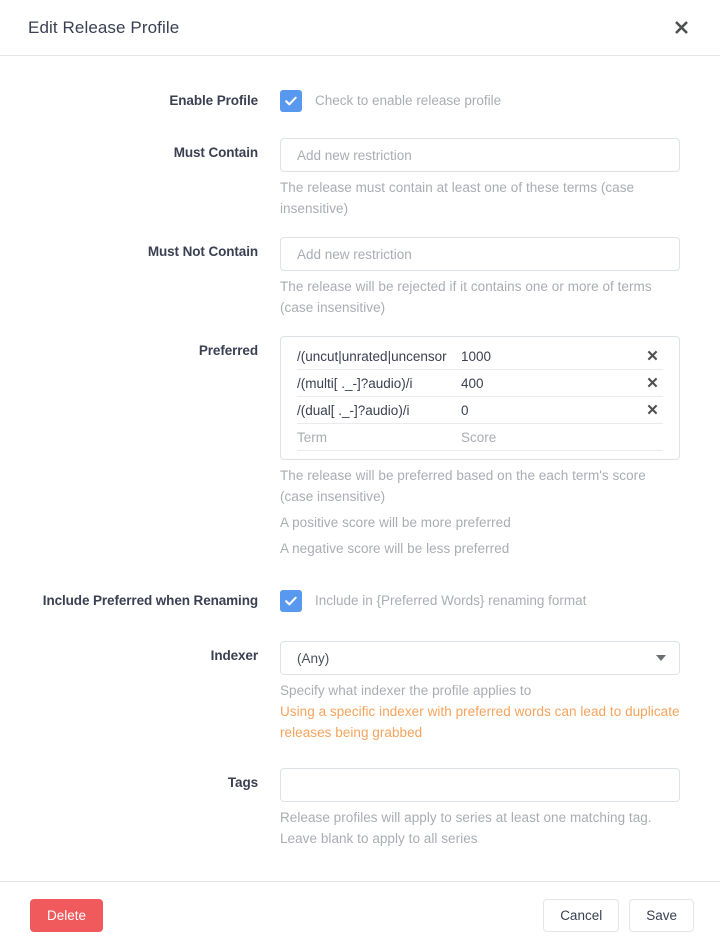  I want to click on new-preferred-score-input: Score, so click(551, 437).